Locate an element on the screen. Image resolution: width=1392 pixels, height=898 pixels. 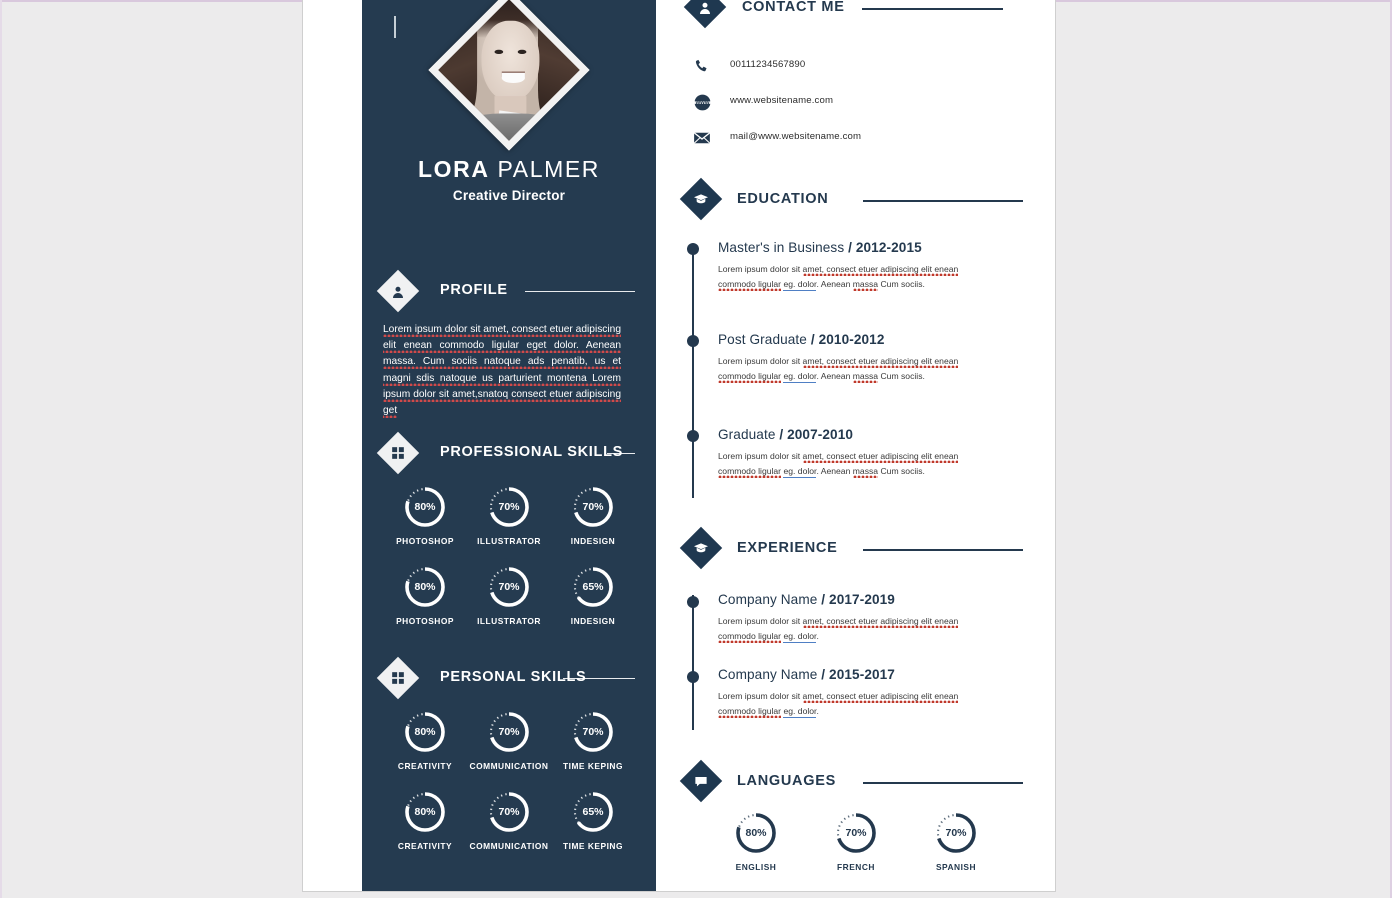
skill-label: COMMUNICATION is located at coordinates (509, 846).